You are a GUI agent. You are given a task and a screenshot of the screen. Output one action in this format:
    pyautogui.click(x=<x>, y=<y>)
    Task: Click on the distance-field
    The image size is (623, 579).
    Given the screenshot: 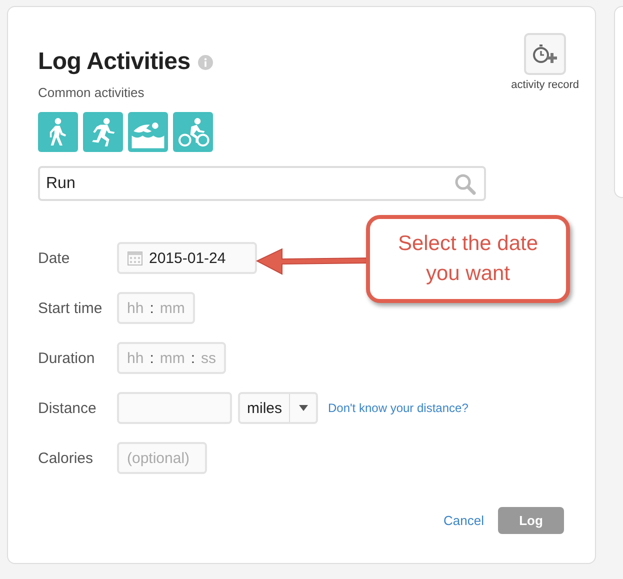 What is the action you would take?
    pyautogui.click(x=174, y=408)
    